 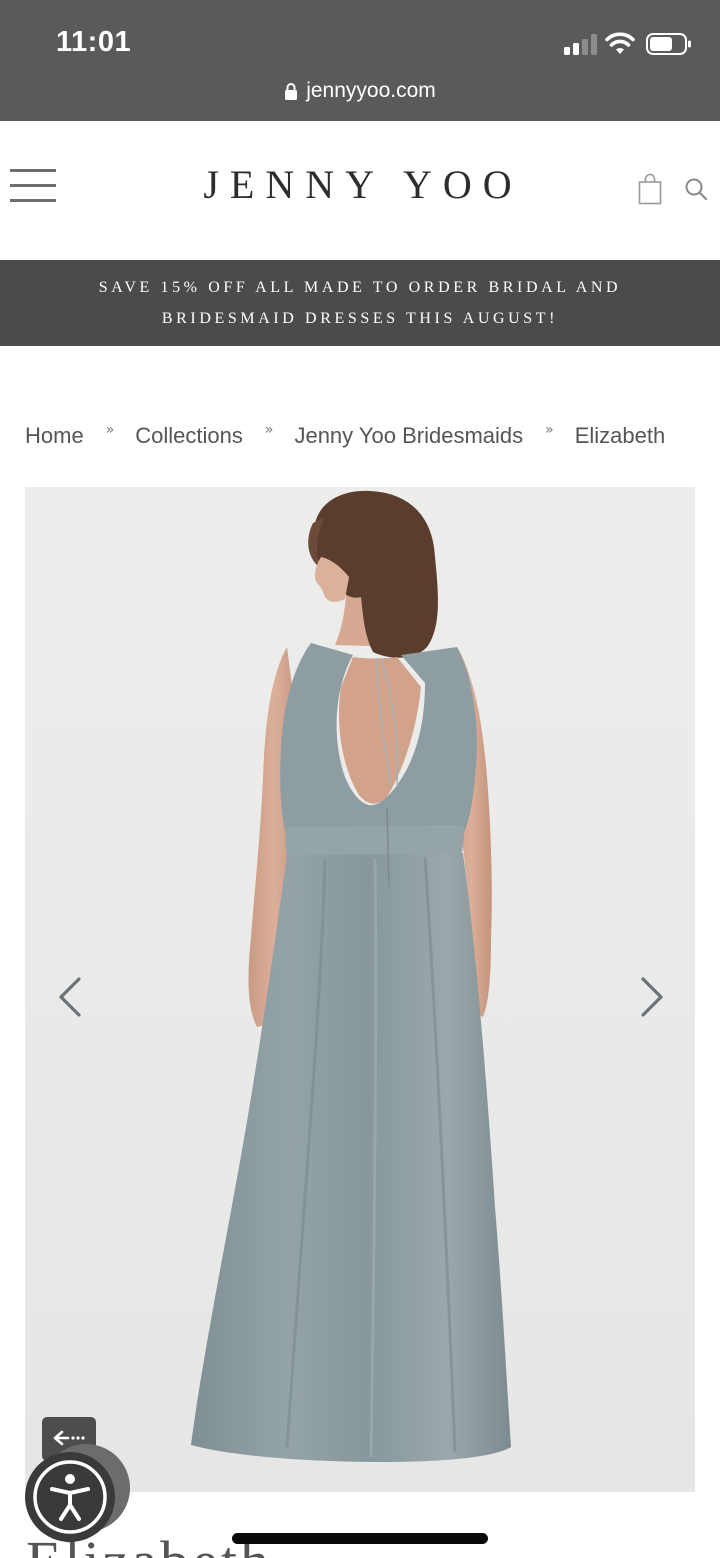 I want to click on lock-icon, so click(x=291, y=91).